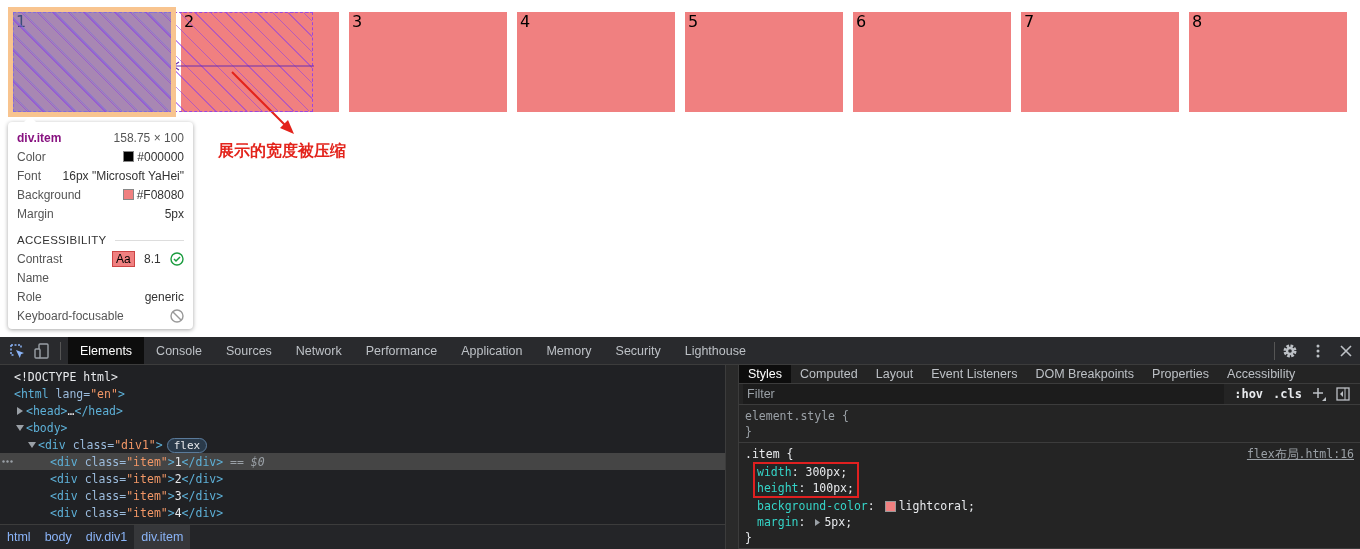 The width and height of the screenshot is (1360, 549). What do you see at coordinates (1287, 394) in the screenshot?
I see `toggle-button: .cls` at bounding box center [1287, 394].